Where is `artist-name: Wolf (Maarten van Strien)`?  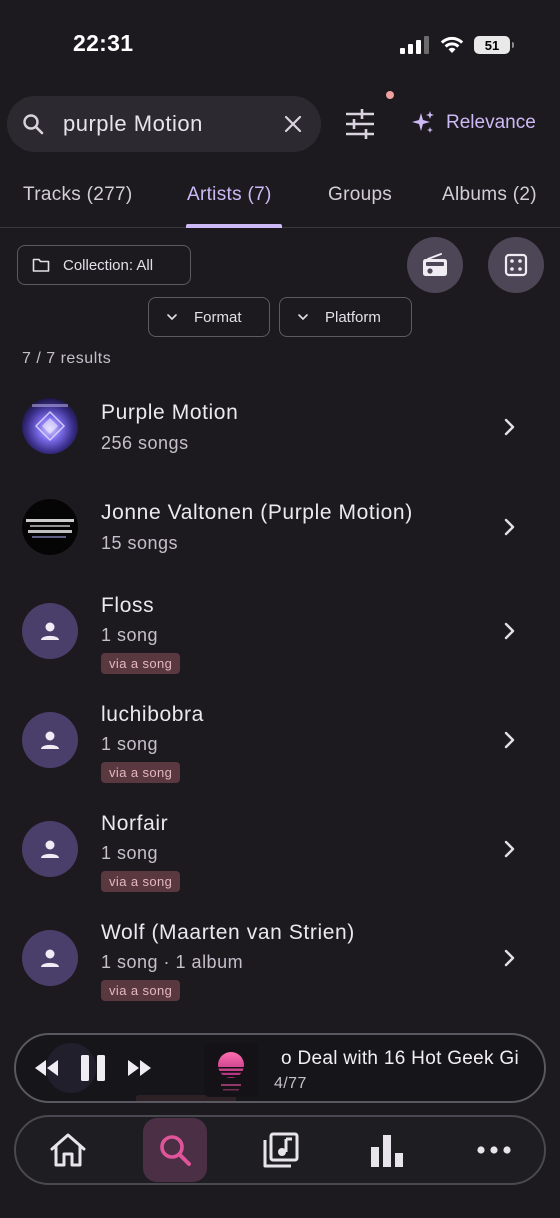
artist-name: Wolf (Maarten van Strien) is located at coordinates (228, 932).